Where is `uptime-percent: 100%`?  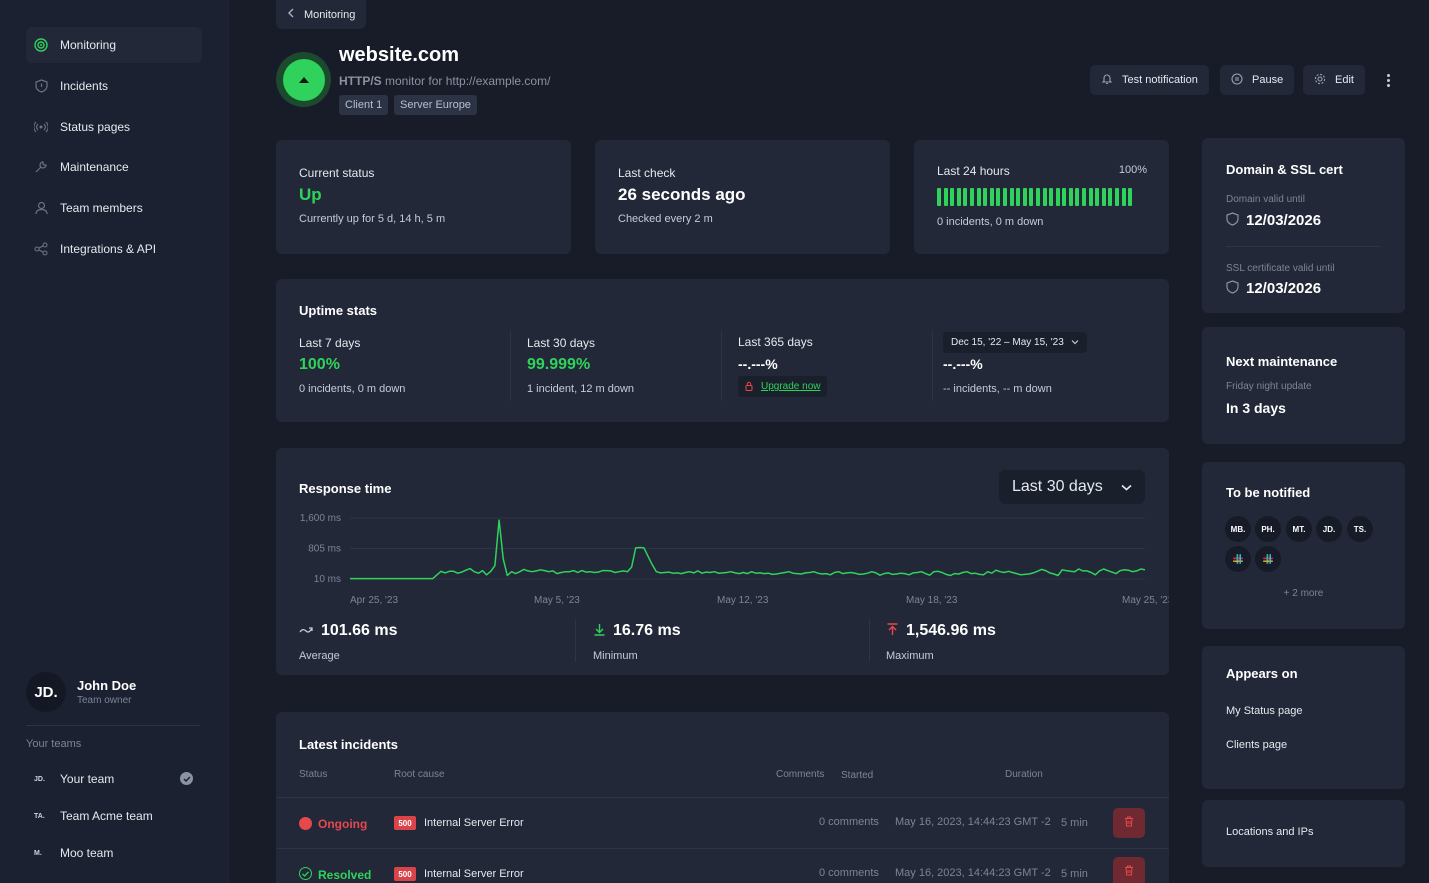 uptime-percent: 100% is located at coordinates (1132, 170).